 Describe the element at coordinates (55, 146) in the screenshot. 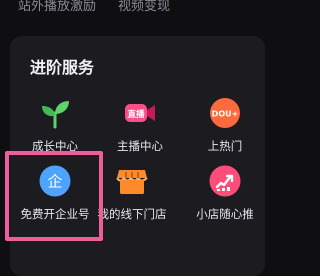

I see `service-label: 成长中心` at that location.